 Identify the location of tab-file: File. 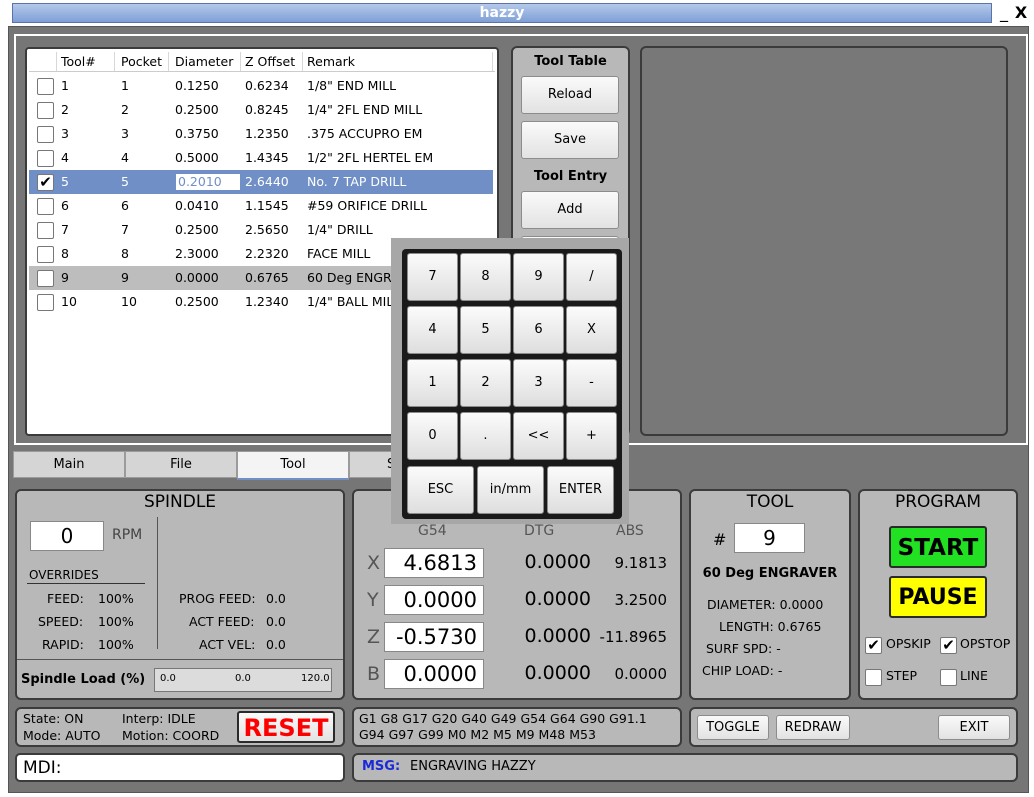
(181, 464).